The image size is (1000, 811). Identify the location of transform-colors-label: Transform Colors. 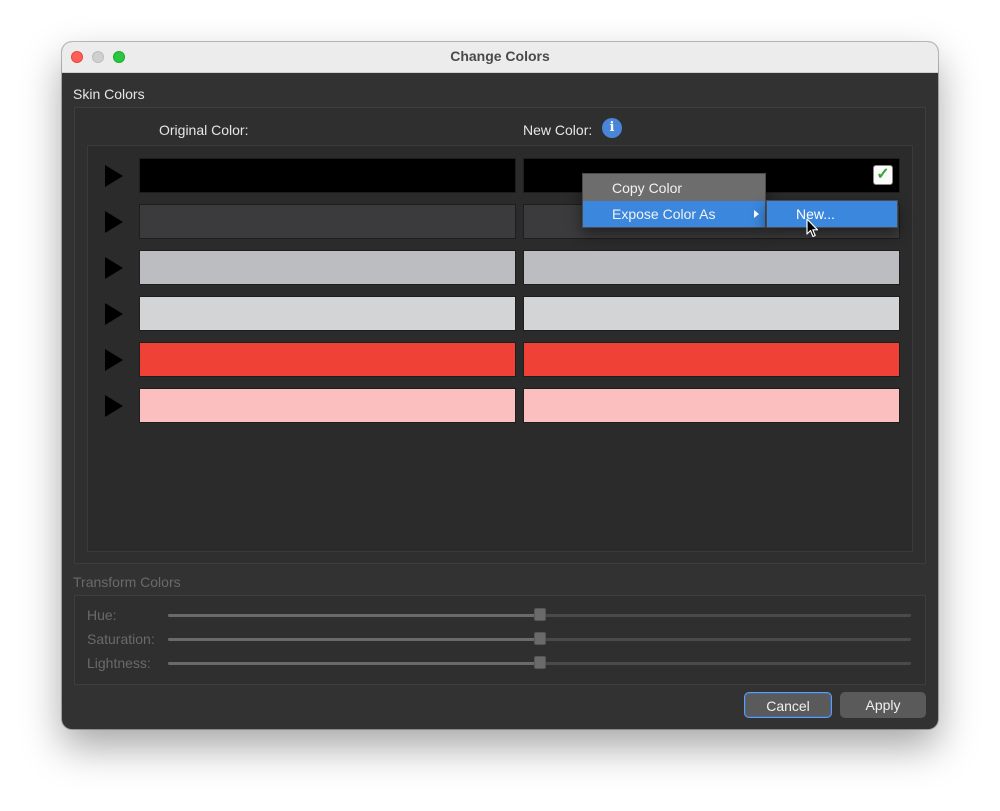
(127, 582).